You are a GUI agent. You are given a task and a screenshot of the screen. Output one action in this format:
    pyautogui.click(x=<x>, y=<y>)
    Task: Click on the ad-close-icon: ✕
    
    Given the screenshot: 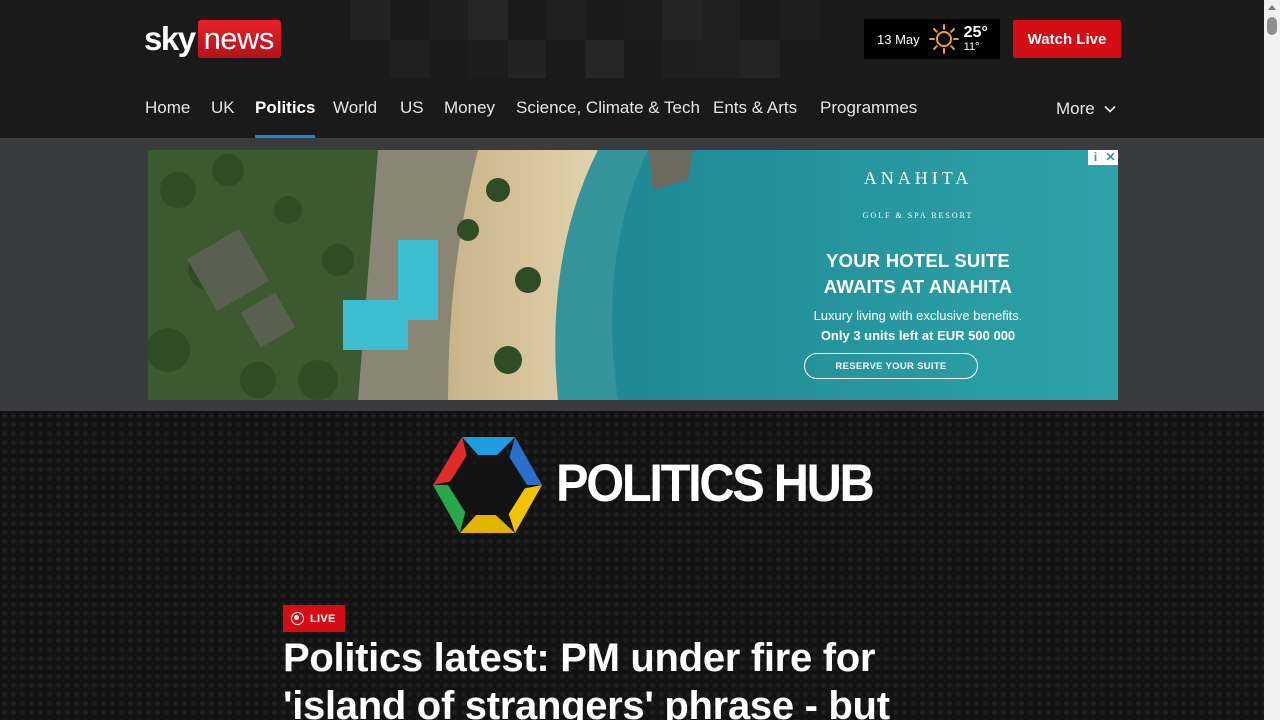 What is the action you would take?
    pyautogui.click(x=1110, y=157)
    